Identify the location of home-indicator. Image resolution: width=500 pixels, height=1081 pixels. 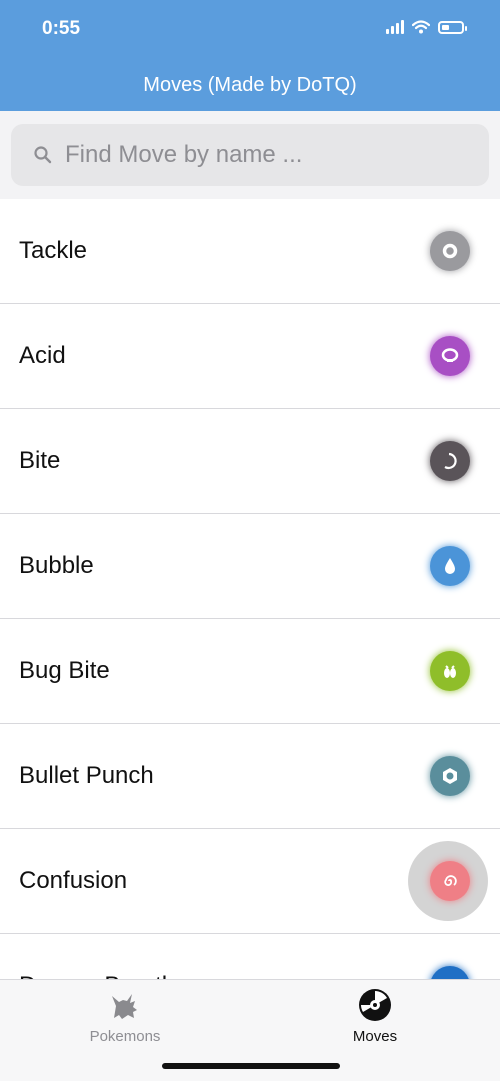
(251, 1066).